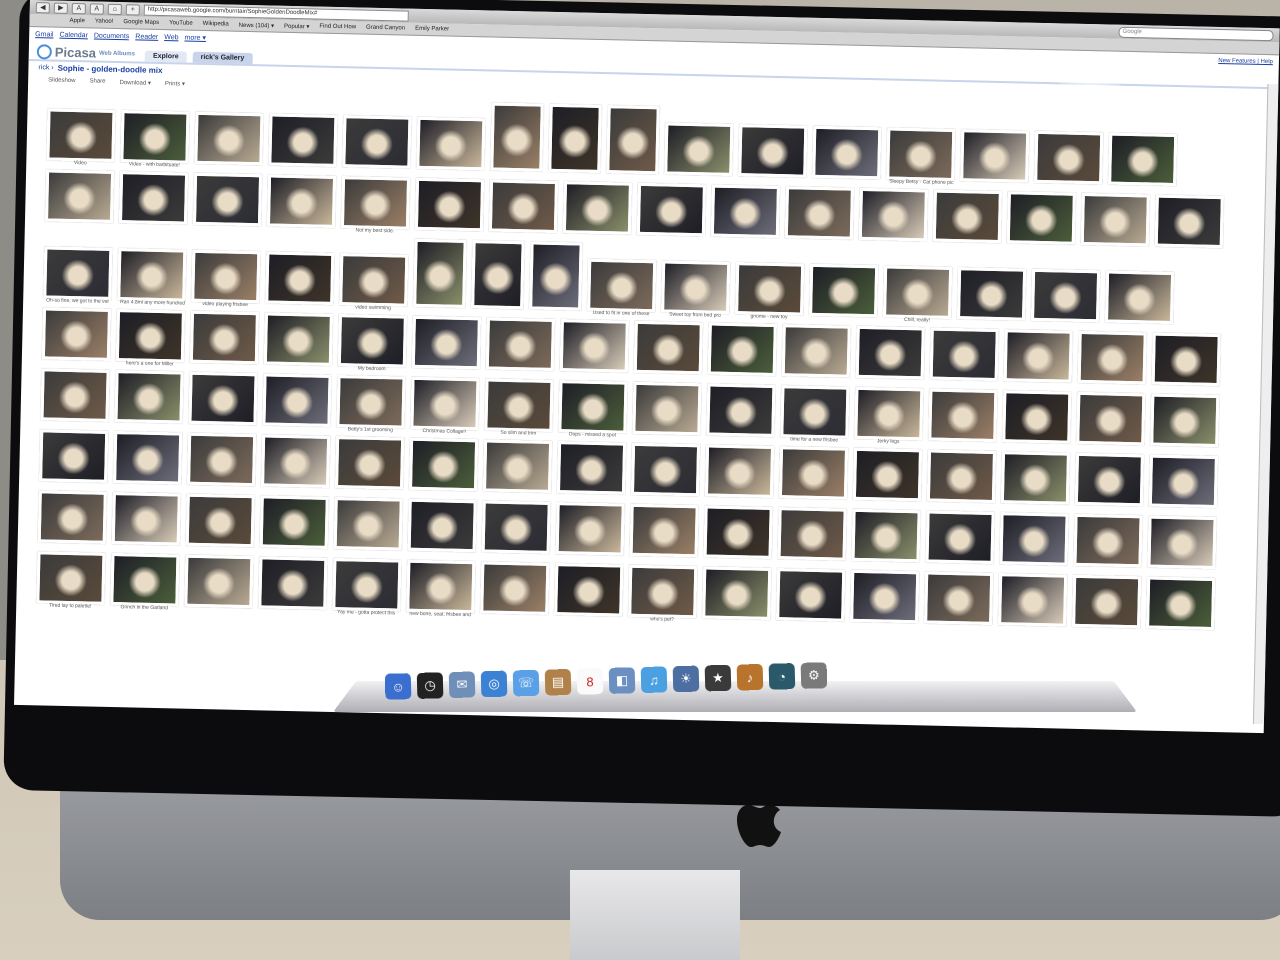 The height and width of the screenshot is (960, 1280). Describe the element at coordinates (398, 686) in the screenshot. I see `dock-icon-finder-icon: ☺` at that location.